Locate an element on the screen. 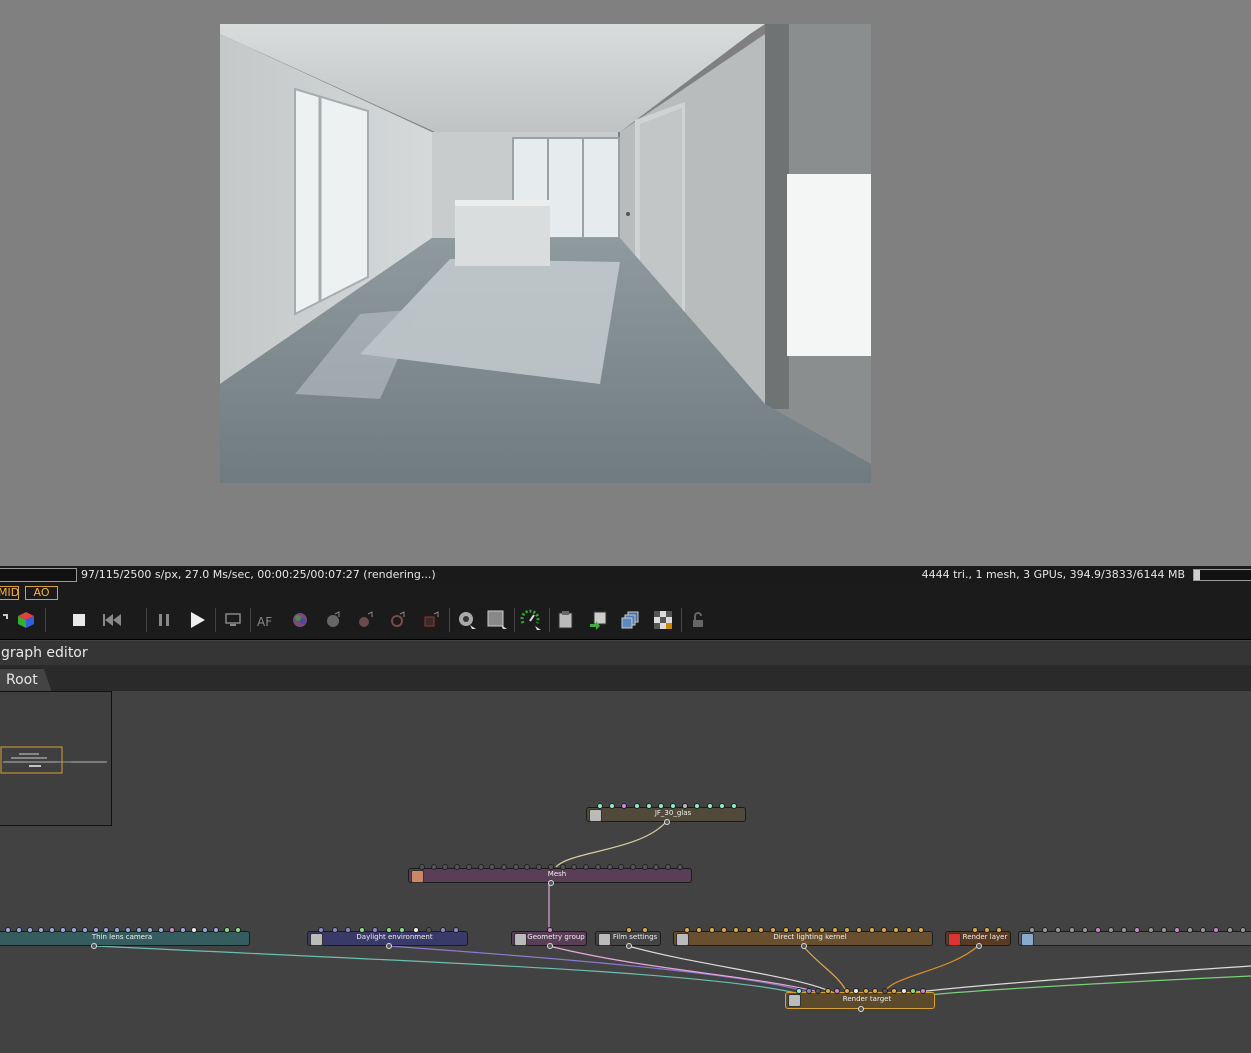  node-film-settings: Film settings is located at coordinates (628, 938).